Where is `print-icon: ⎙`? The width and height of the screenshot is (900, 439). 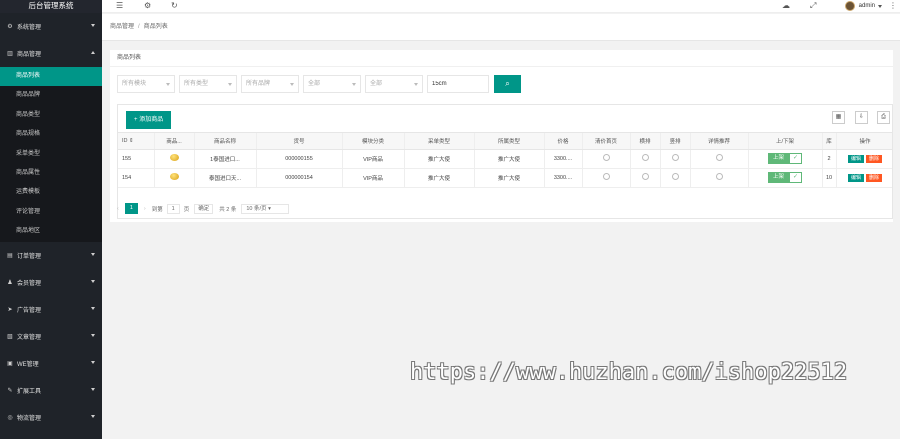
print-icon: ⎙ is located at coordinates (883, 117).